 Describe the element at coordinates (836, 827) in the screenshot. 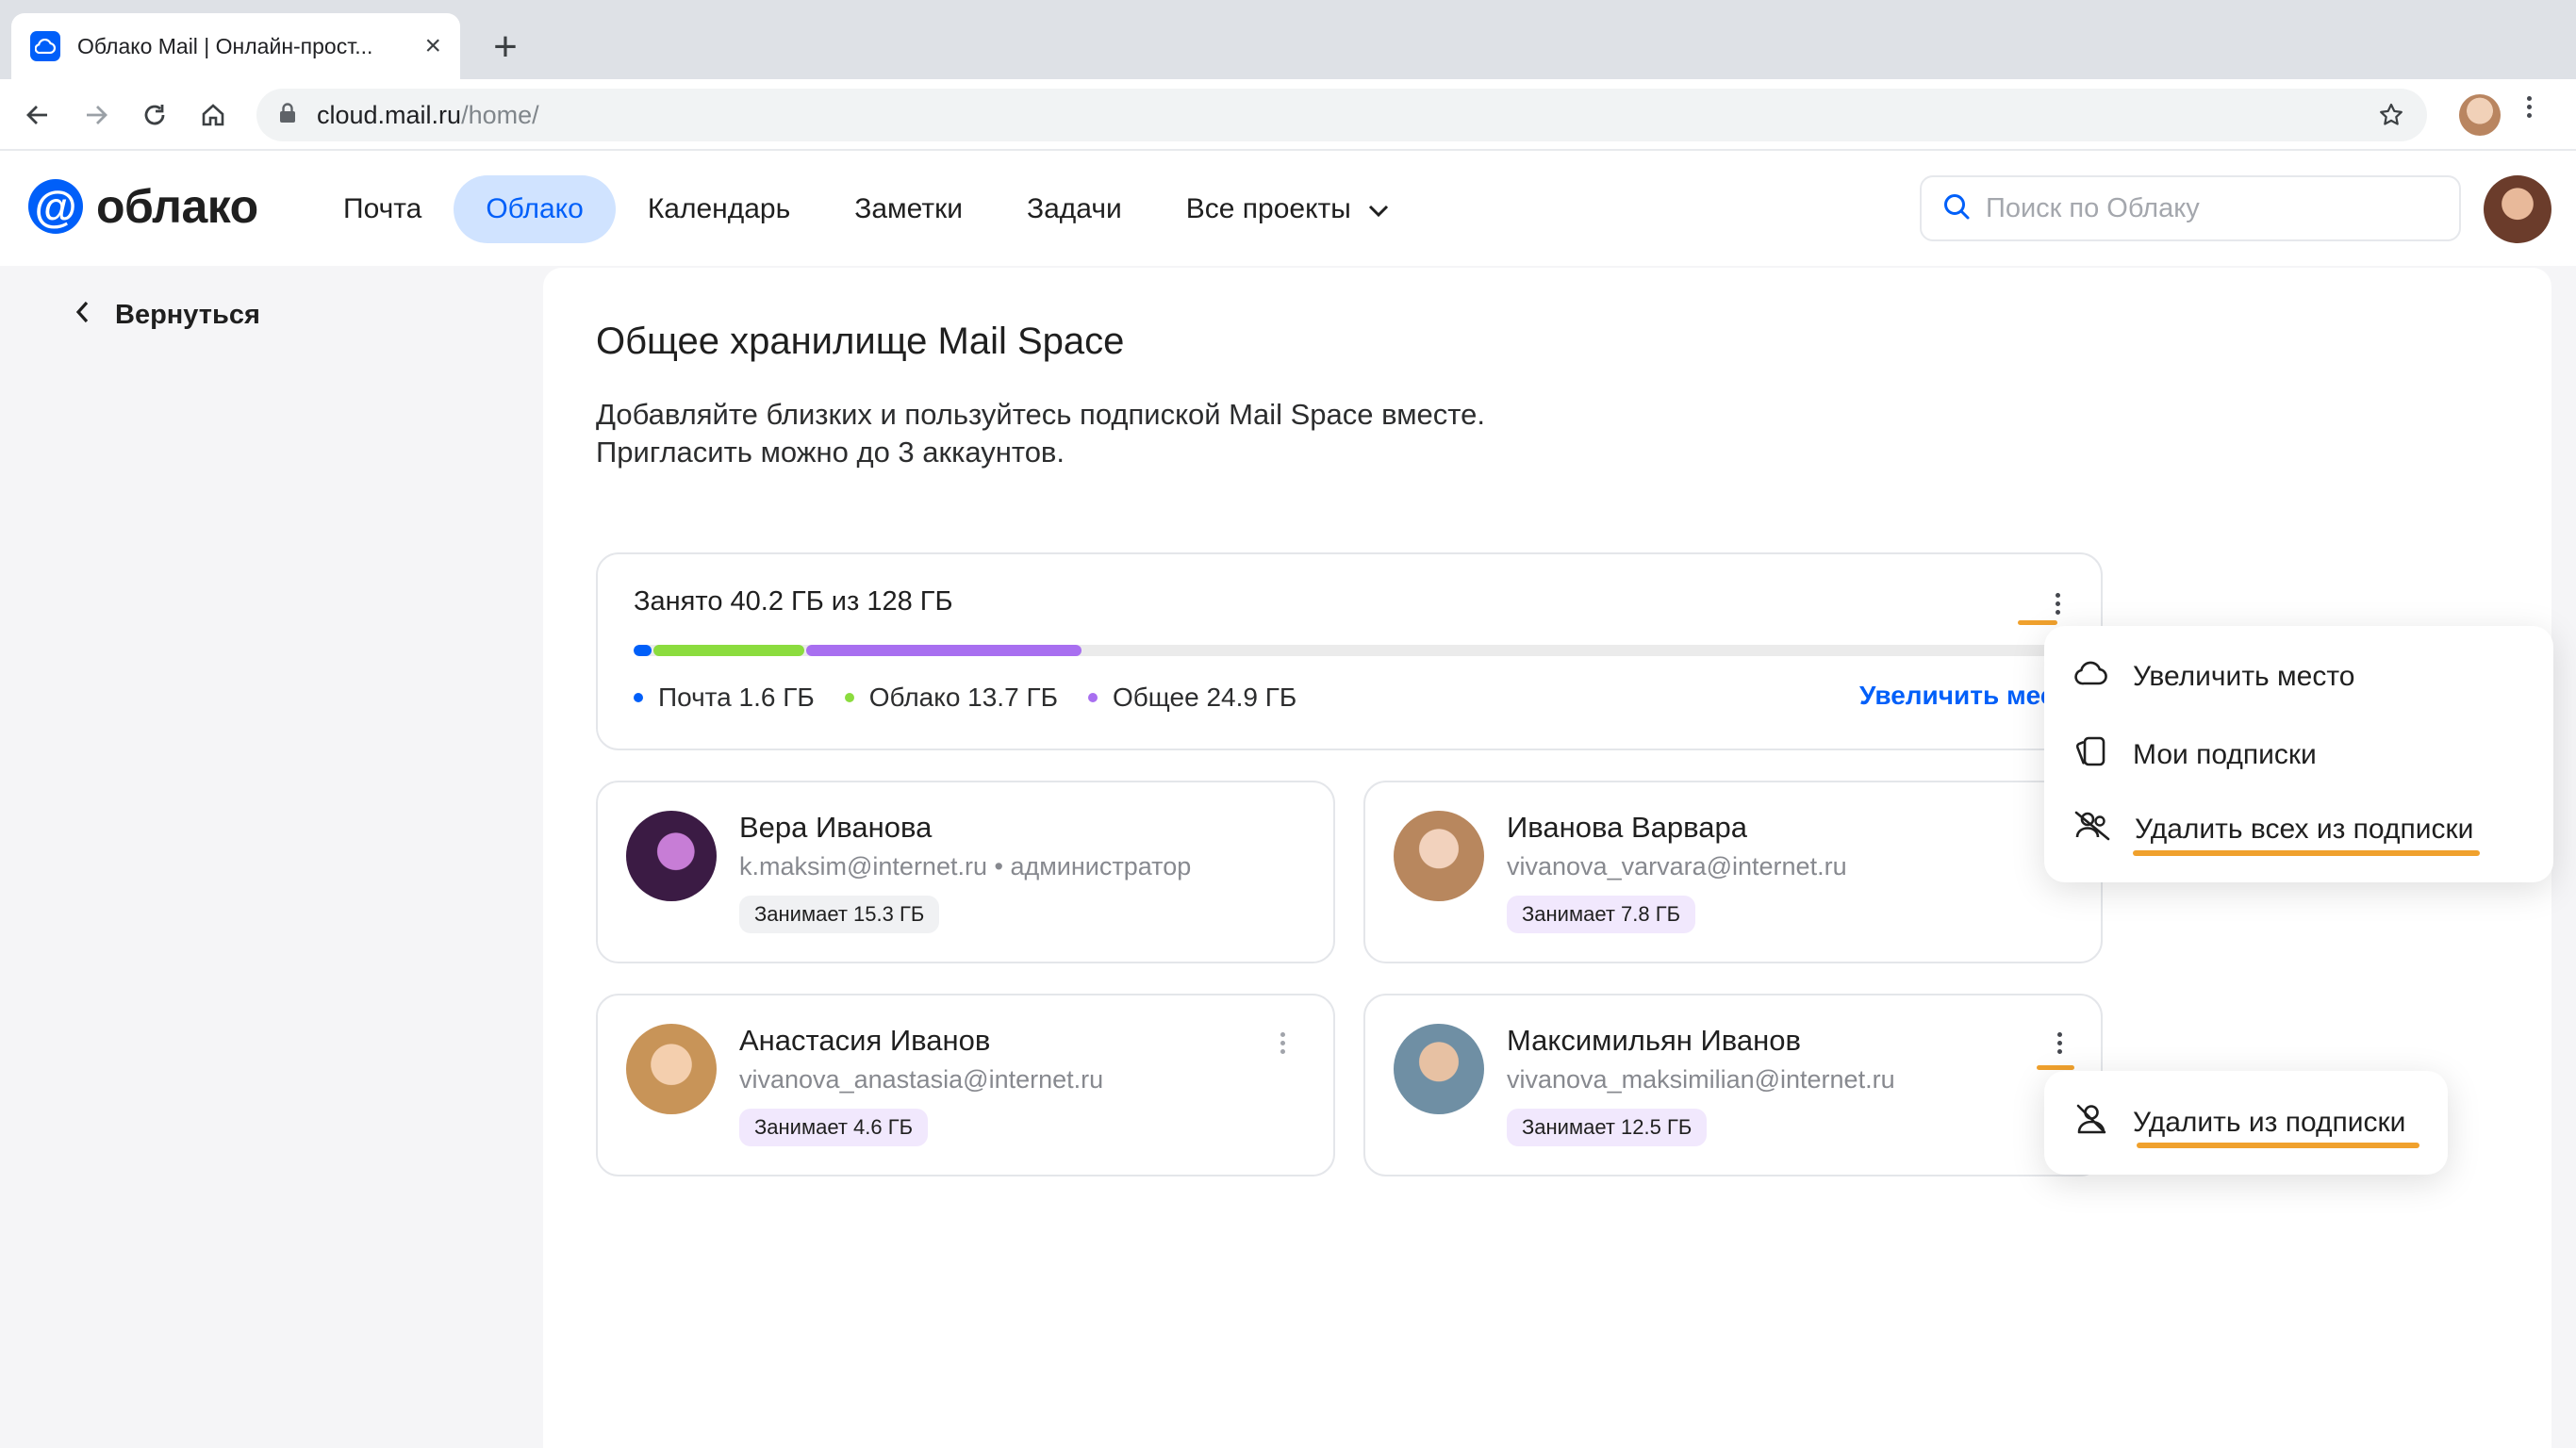

I see `member-name: Вера Иванова` at that location.